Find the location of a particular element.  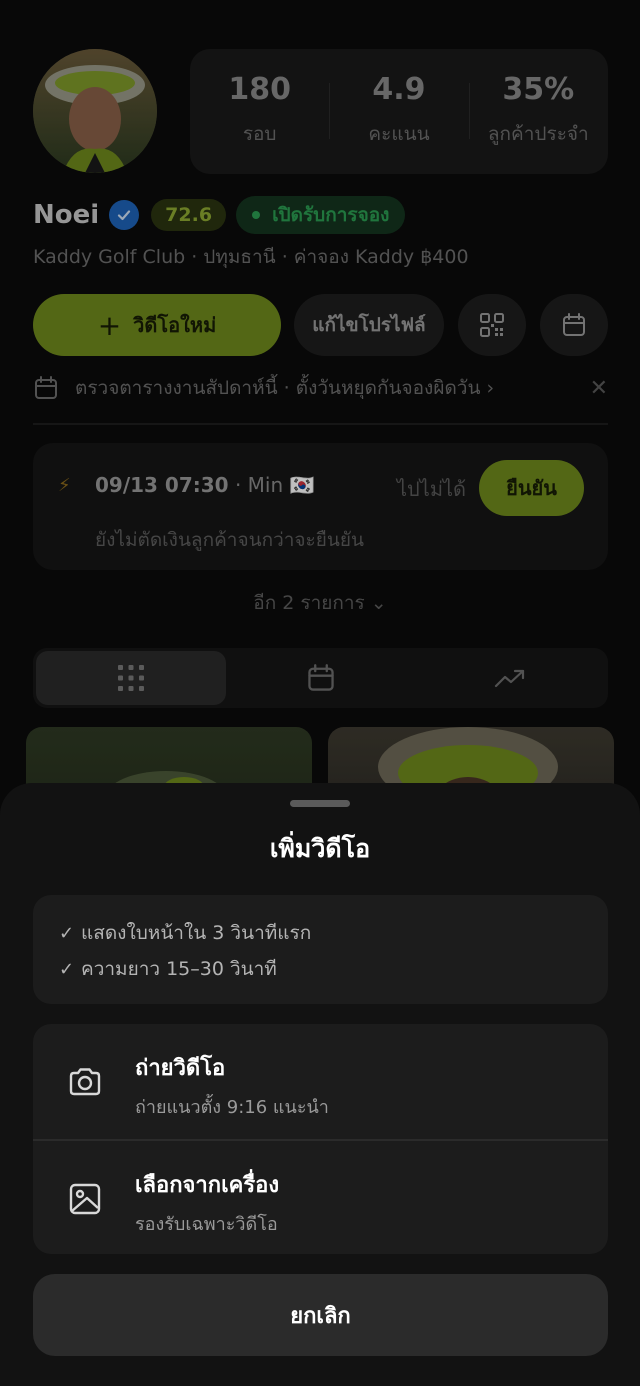

record-video-option: ถ่ายวิดีโอ ถ่ายแนวตั้ง 9:16 แนะนำ is located at coordinates (320, 1081).